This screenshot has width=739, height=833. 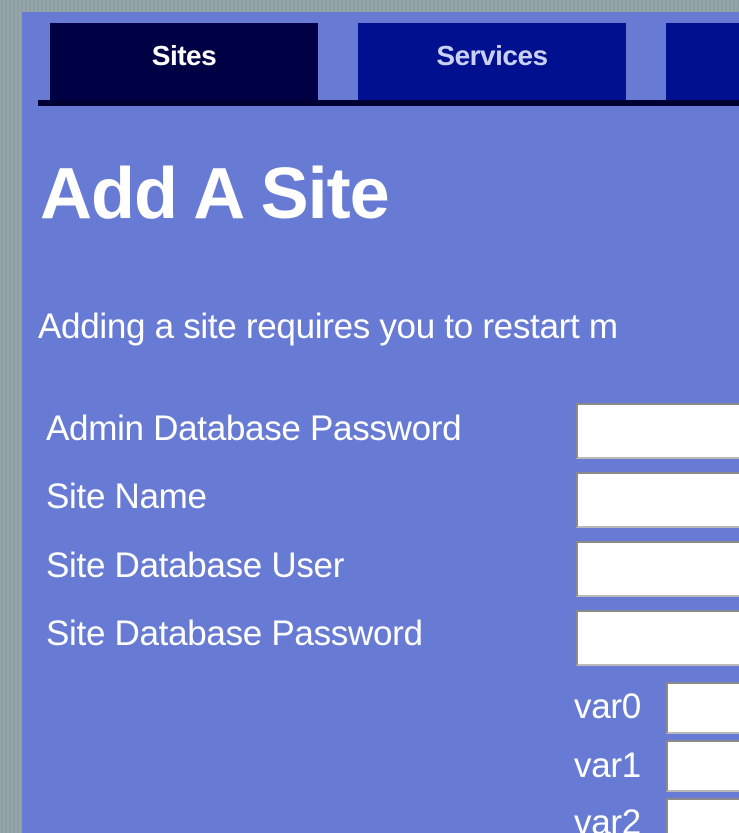 What do you see at coordinates (702, 708) in the screenshot?
I see `var0-field` at bounding box center [702, 708].